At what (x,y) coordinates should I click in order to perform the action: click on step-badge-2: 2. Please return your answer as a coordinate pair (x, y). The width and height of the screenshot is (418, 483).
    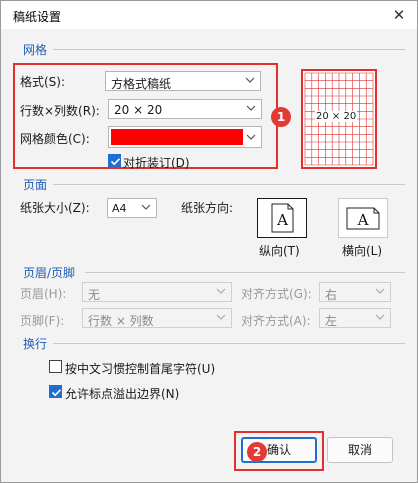
    Looking at the image, I should click on (257, 452).